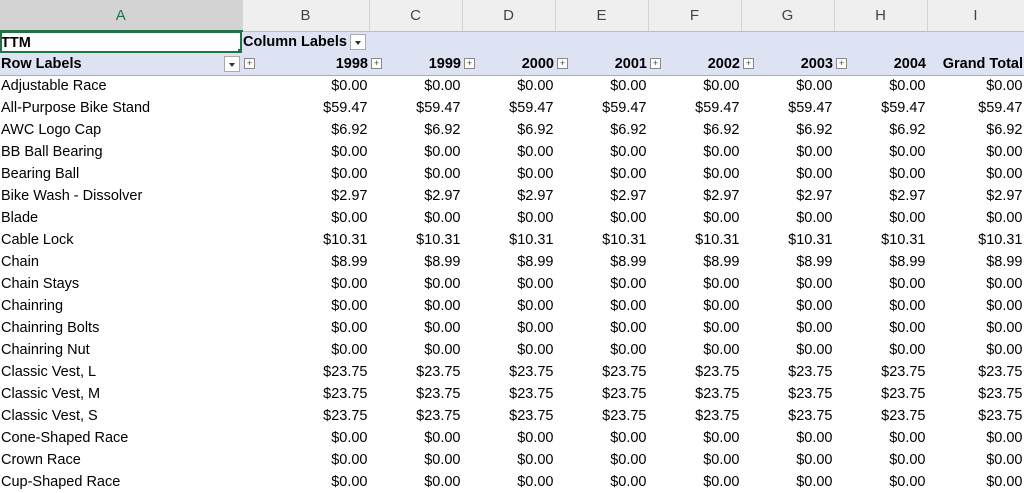 This screenshot has height=493, width=1024. What do you see at coordinates (121, 350) in the screenshot?
I see `row-label-cell: Chainring Nut` at bounding box center [121, 350].